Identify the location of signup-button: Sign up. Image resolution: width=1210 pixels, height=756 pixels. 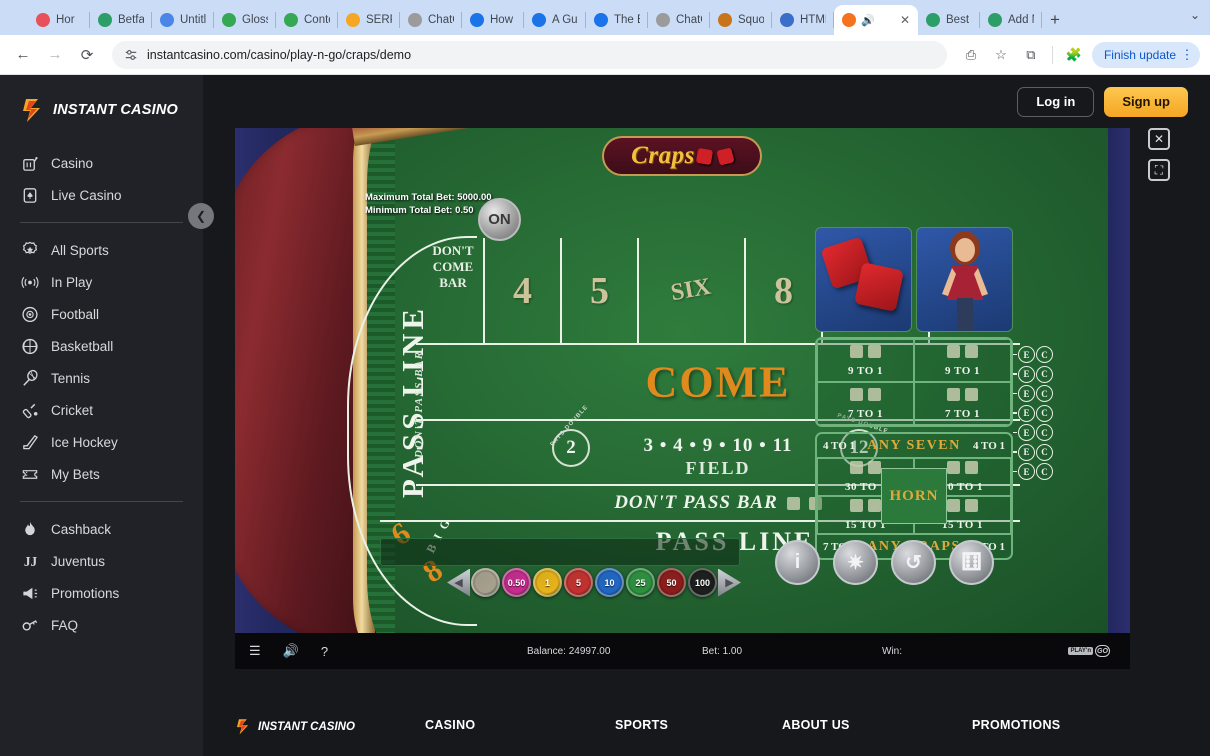
(1146, 101).